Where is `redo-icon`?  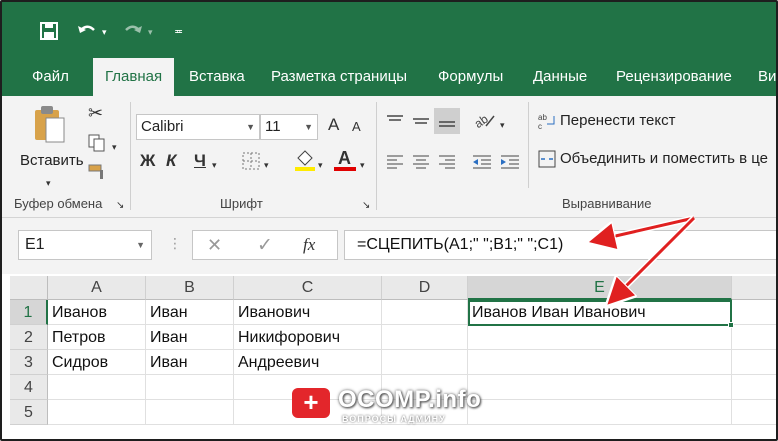
redo-icon is located at coordinates (133, 33).